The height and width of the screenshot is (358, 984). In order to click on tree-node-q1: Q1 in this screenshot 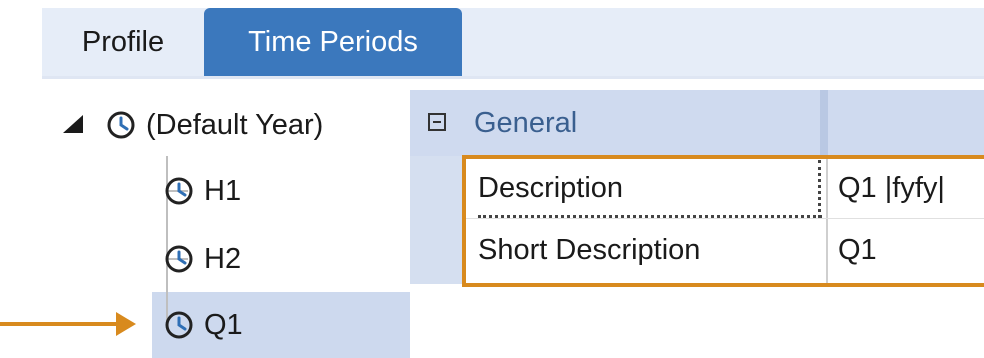, I will do `click(203, 325)`.